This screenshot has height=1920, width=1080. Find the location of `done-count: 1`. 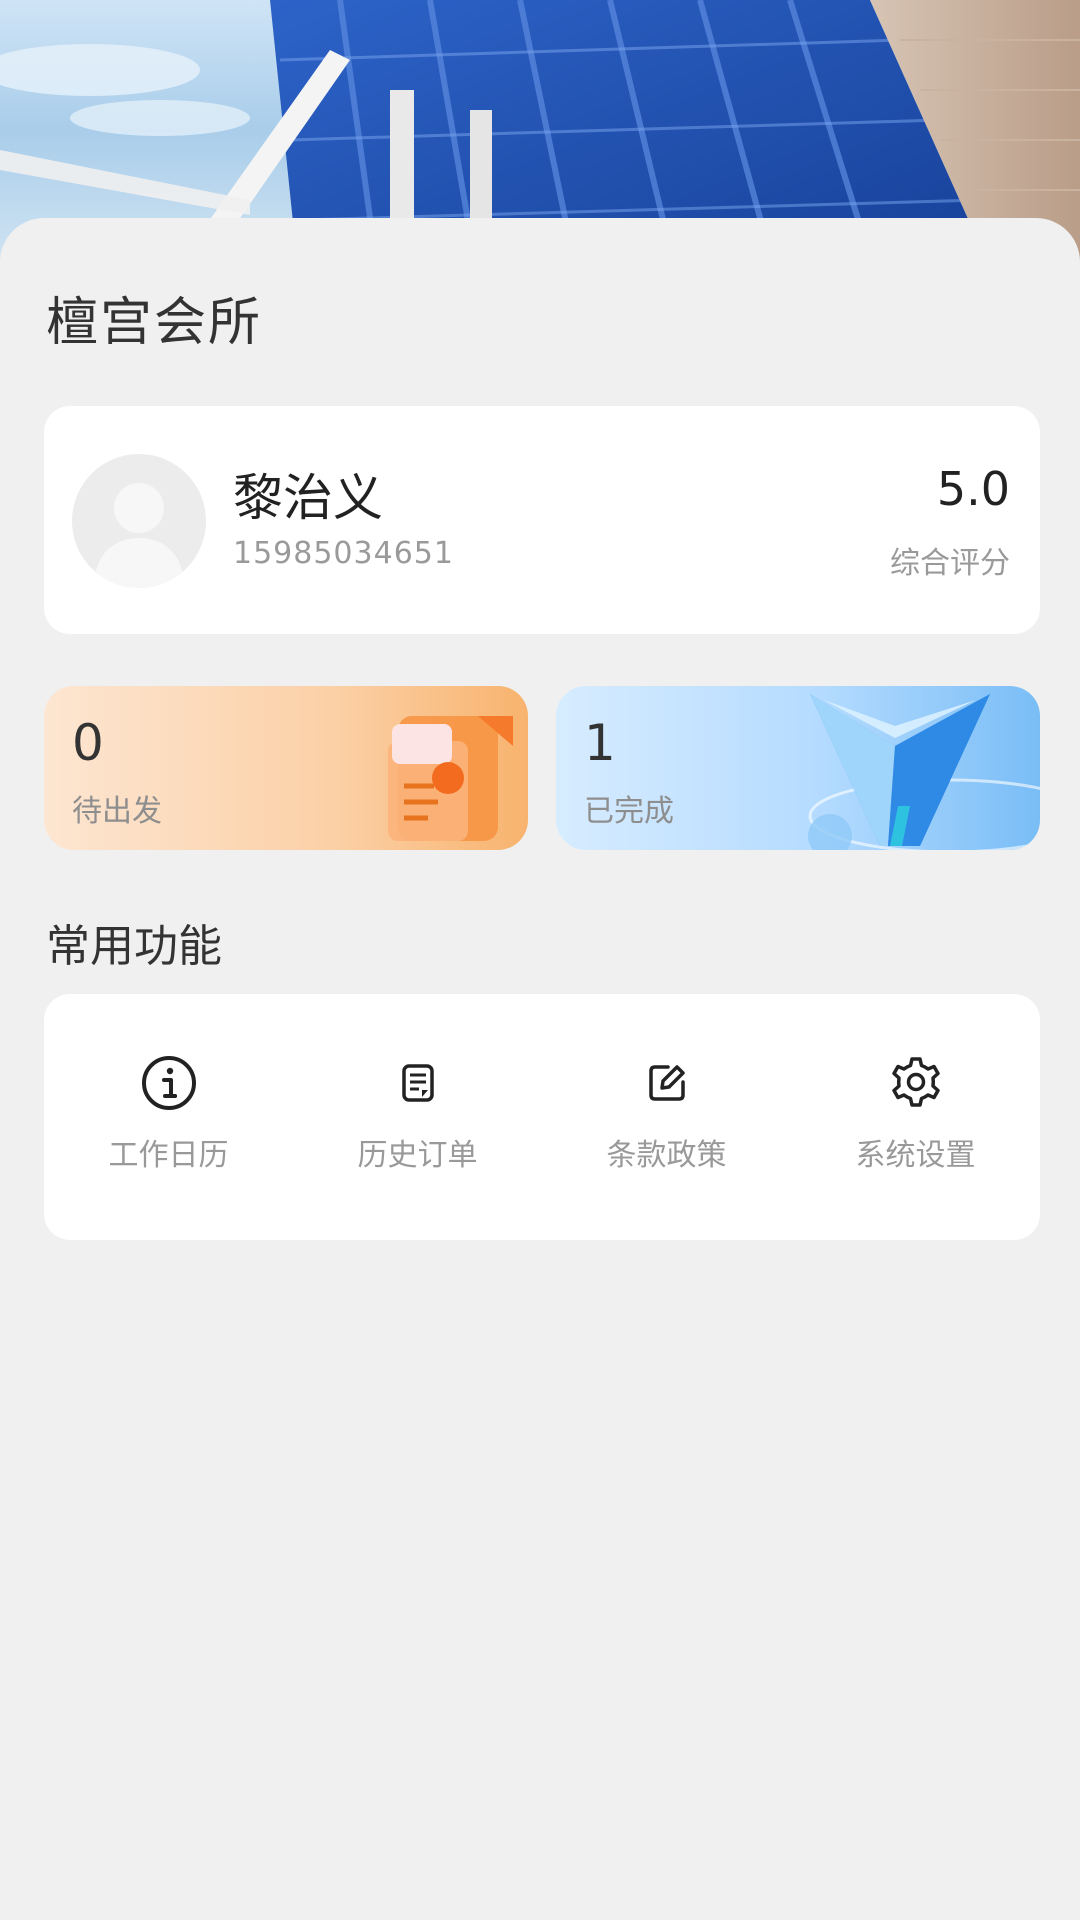

done-count: 1 is located at coordinates (600, 743).